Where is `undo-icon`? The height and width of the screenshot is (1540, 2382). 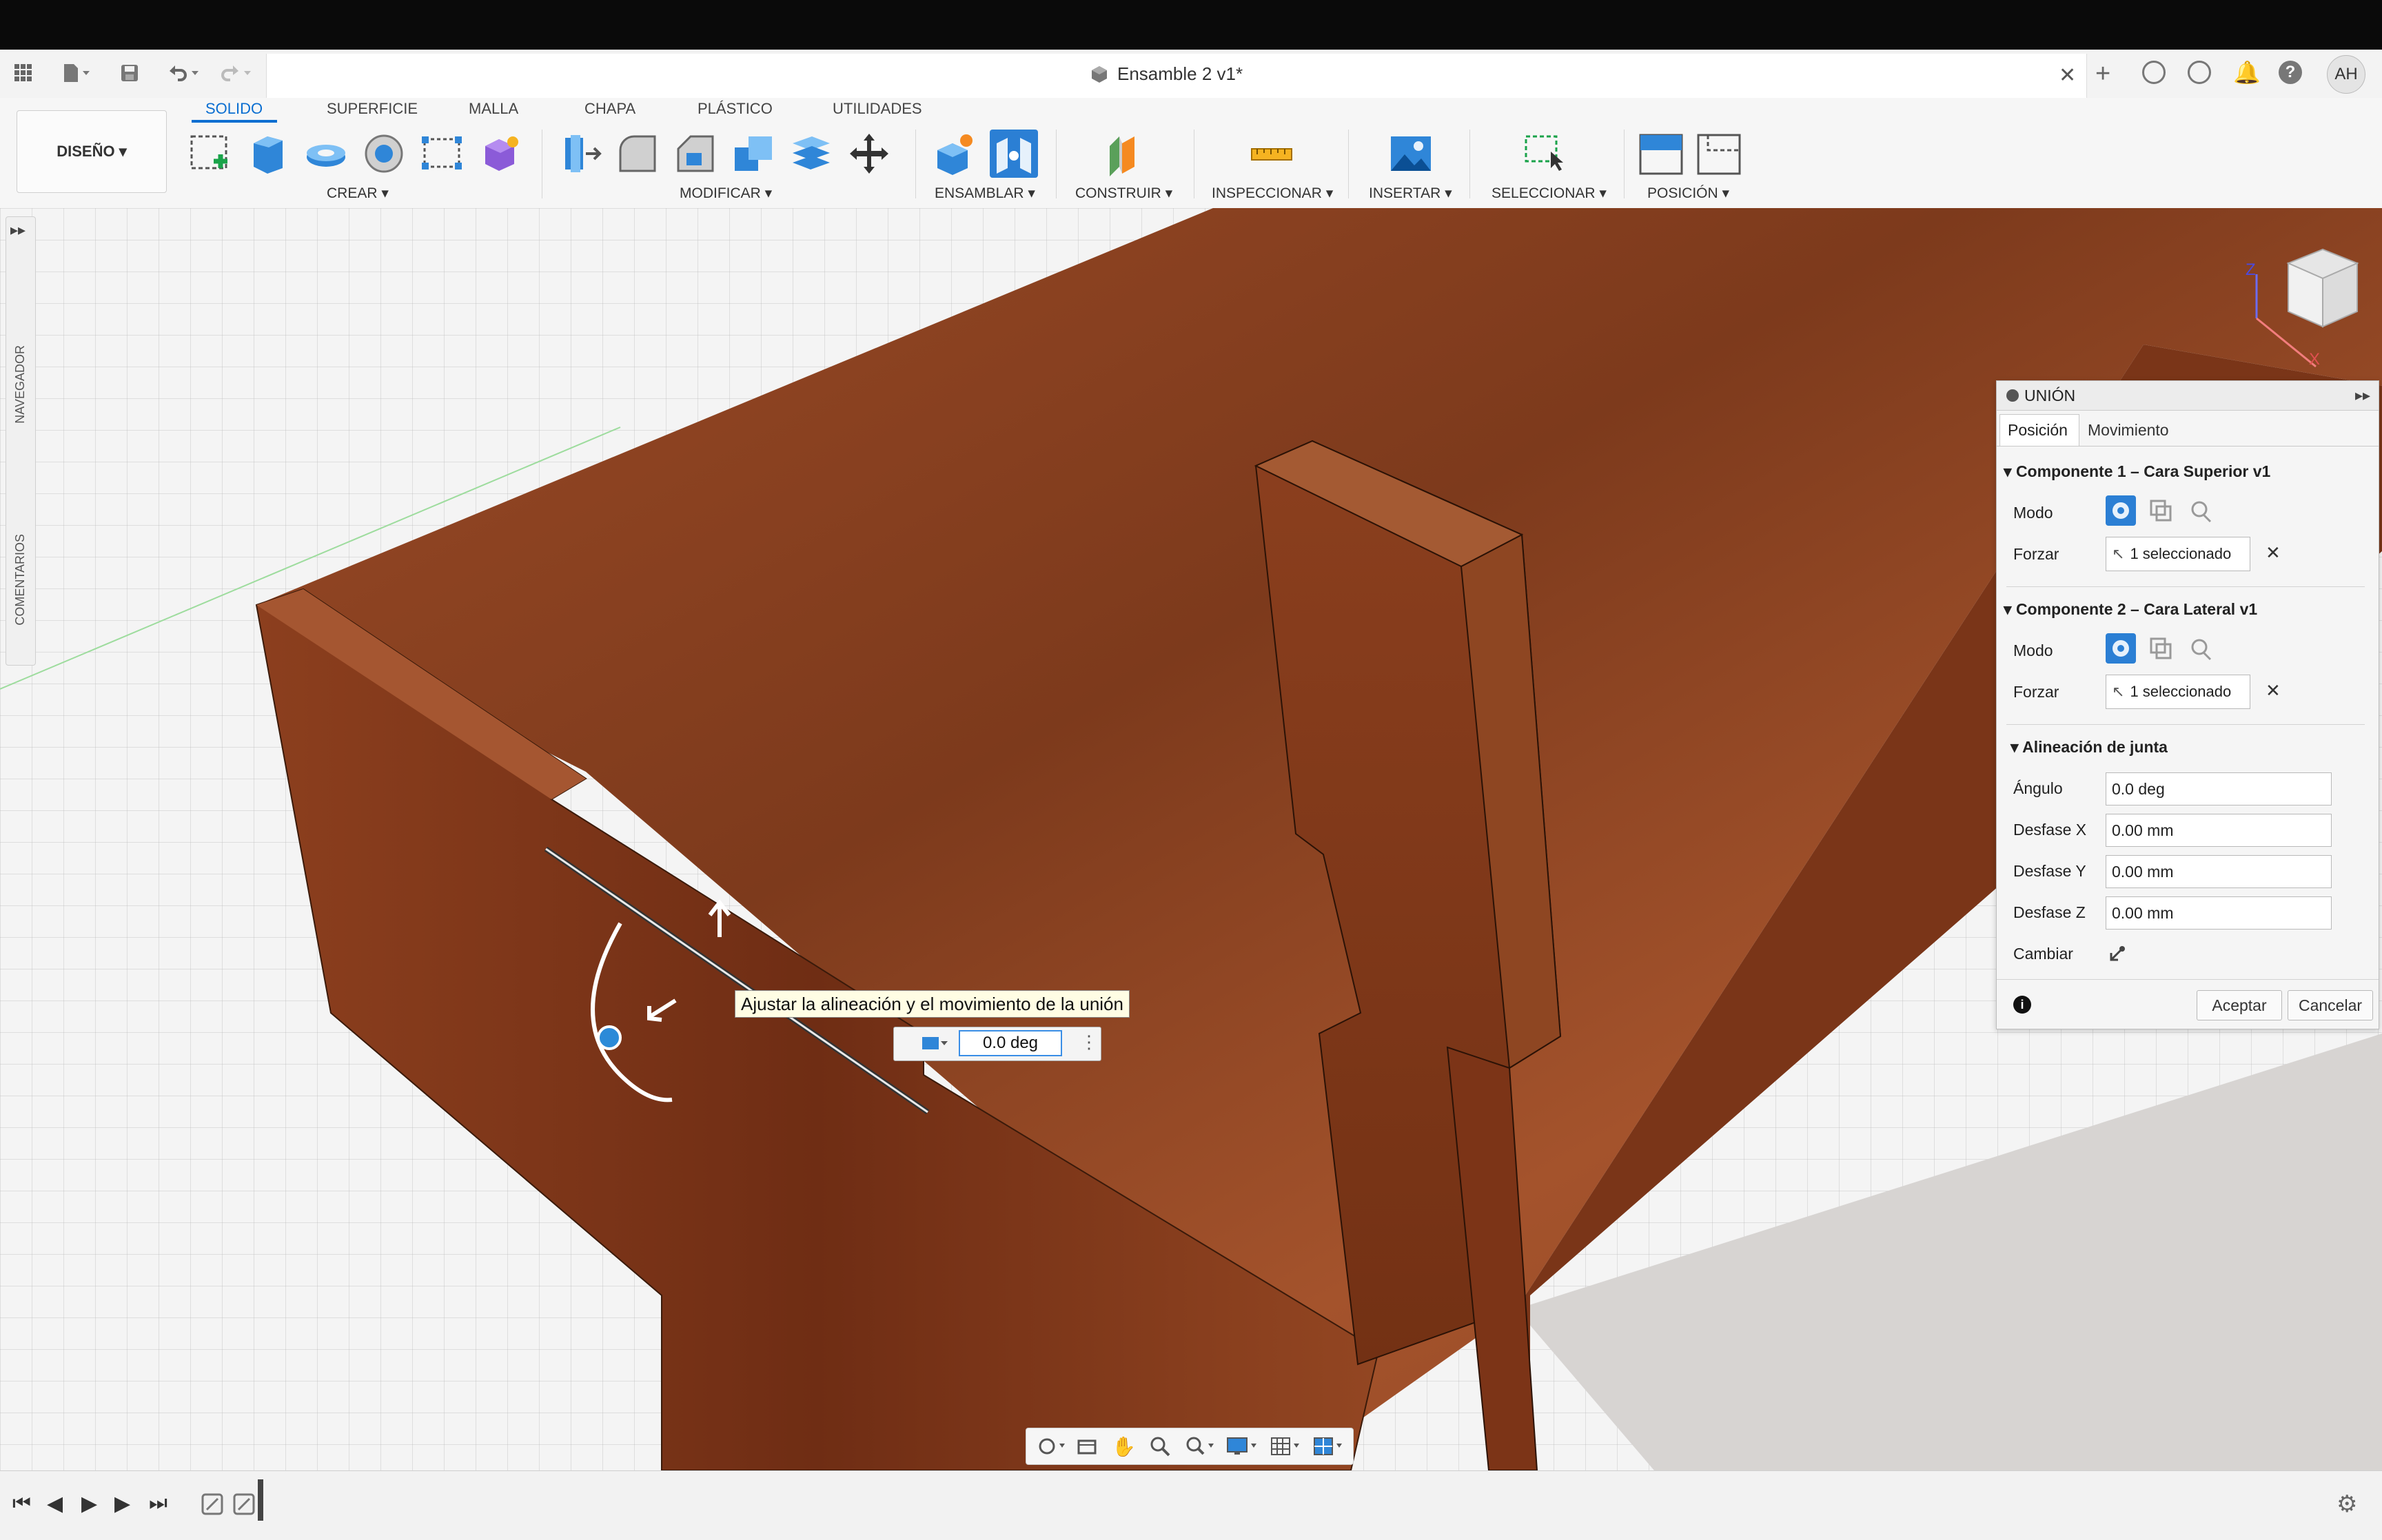
undo-icon is located at coordinates (183, 73).